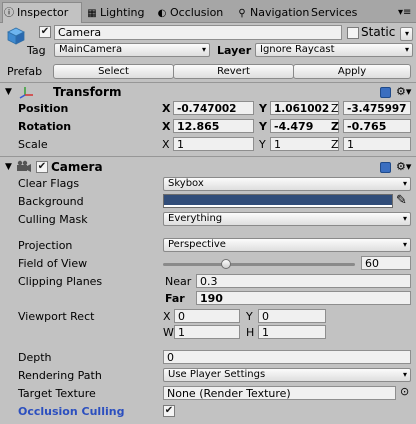 Image resolution: width=416 pixels, height=424 pixels. Describe the element at coordinates (113, 71) in the screenshot. I see `prefab-select-button: Select` at that location.